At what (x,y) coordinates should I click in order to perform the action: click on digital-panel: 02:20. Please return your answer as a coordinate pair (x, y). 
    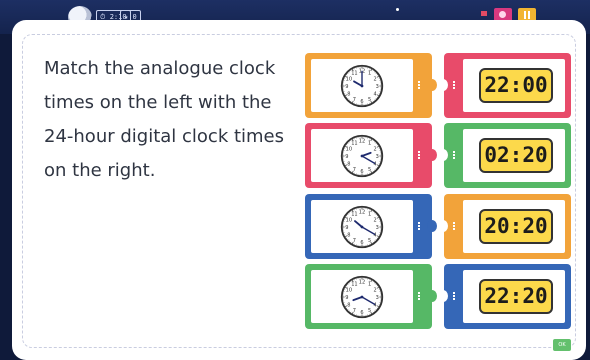
    Looking at the image, I should click on (514, 155).